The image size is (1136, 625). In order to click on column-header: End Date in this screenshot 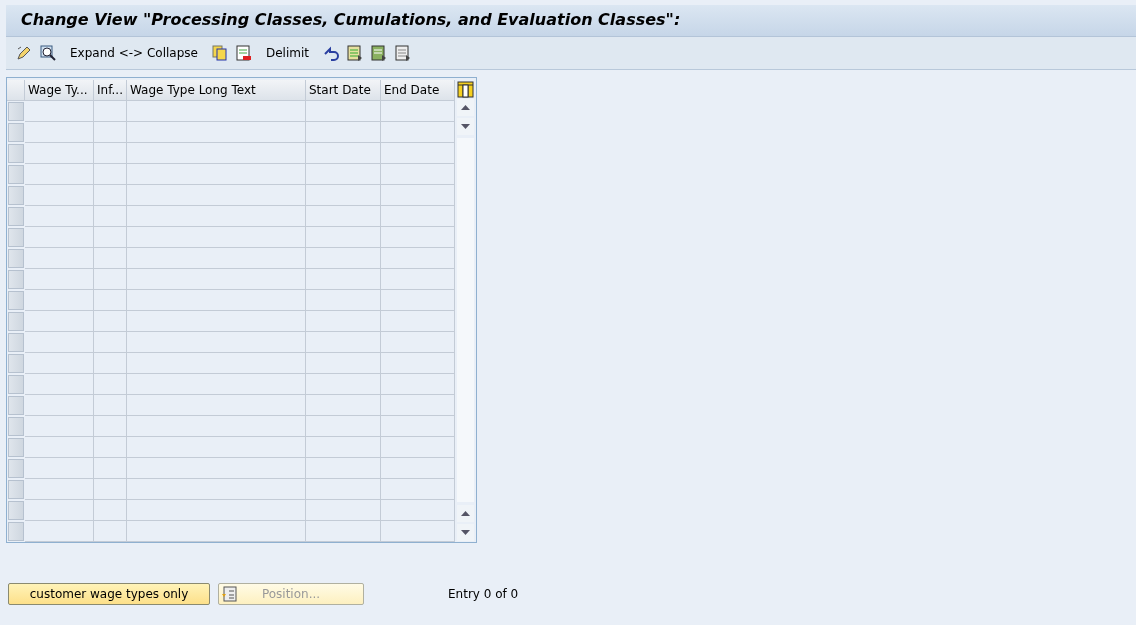, I will do `click(418, 90)`.